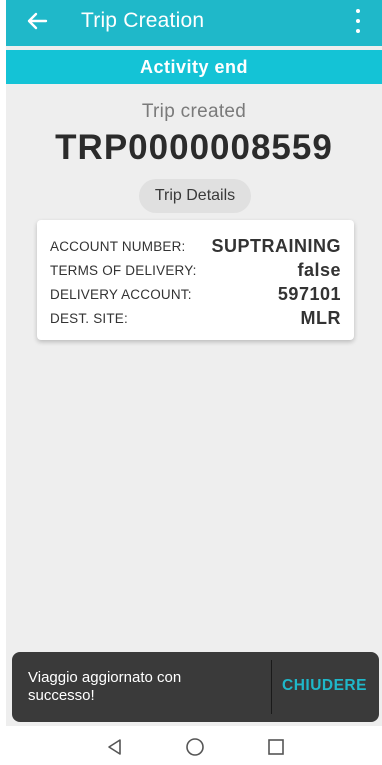 The height and width of the screenshot is (765, 382). I want to click on snackbar-close-button: CHIUDERE, so click(324, 686).